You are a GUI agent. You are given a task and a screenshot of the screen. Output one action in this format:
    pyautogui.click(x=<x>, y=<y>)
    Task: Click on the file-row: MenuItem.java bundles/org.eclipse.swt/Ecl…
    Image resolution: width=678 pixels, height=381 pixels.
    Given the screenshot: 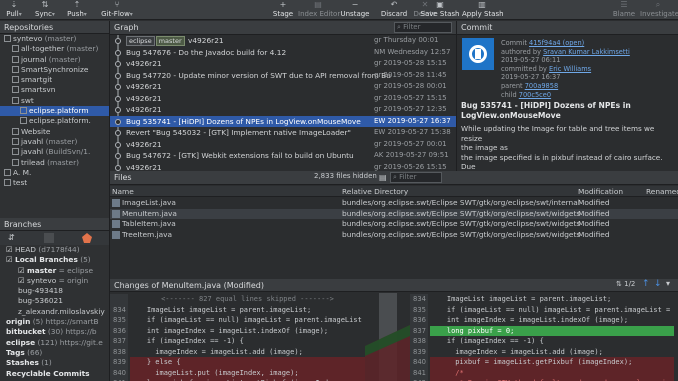 What is the action you would take?
    pyautogui.click(x=394, y=213)
    